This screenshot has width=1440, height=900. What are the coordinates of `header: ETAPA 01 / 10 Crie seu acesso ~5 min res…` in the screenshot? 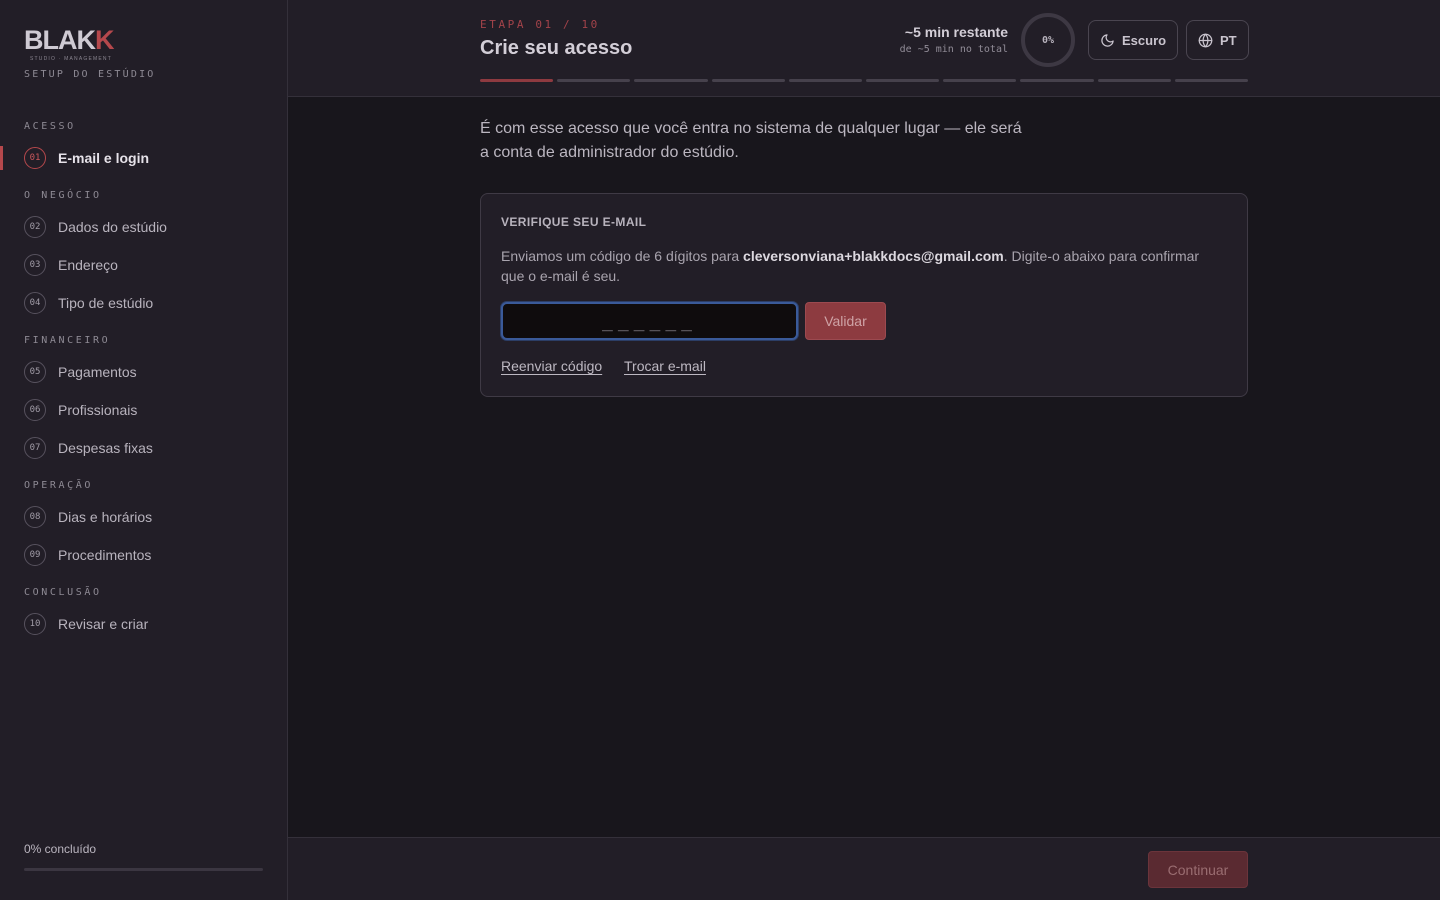 It's located at (864, 48).